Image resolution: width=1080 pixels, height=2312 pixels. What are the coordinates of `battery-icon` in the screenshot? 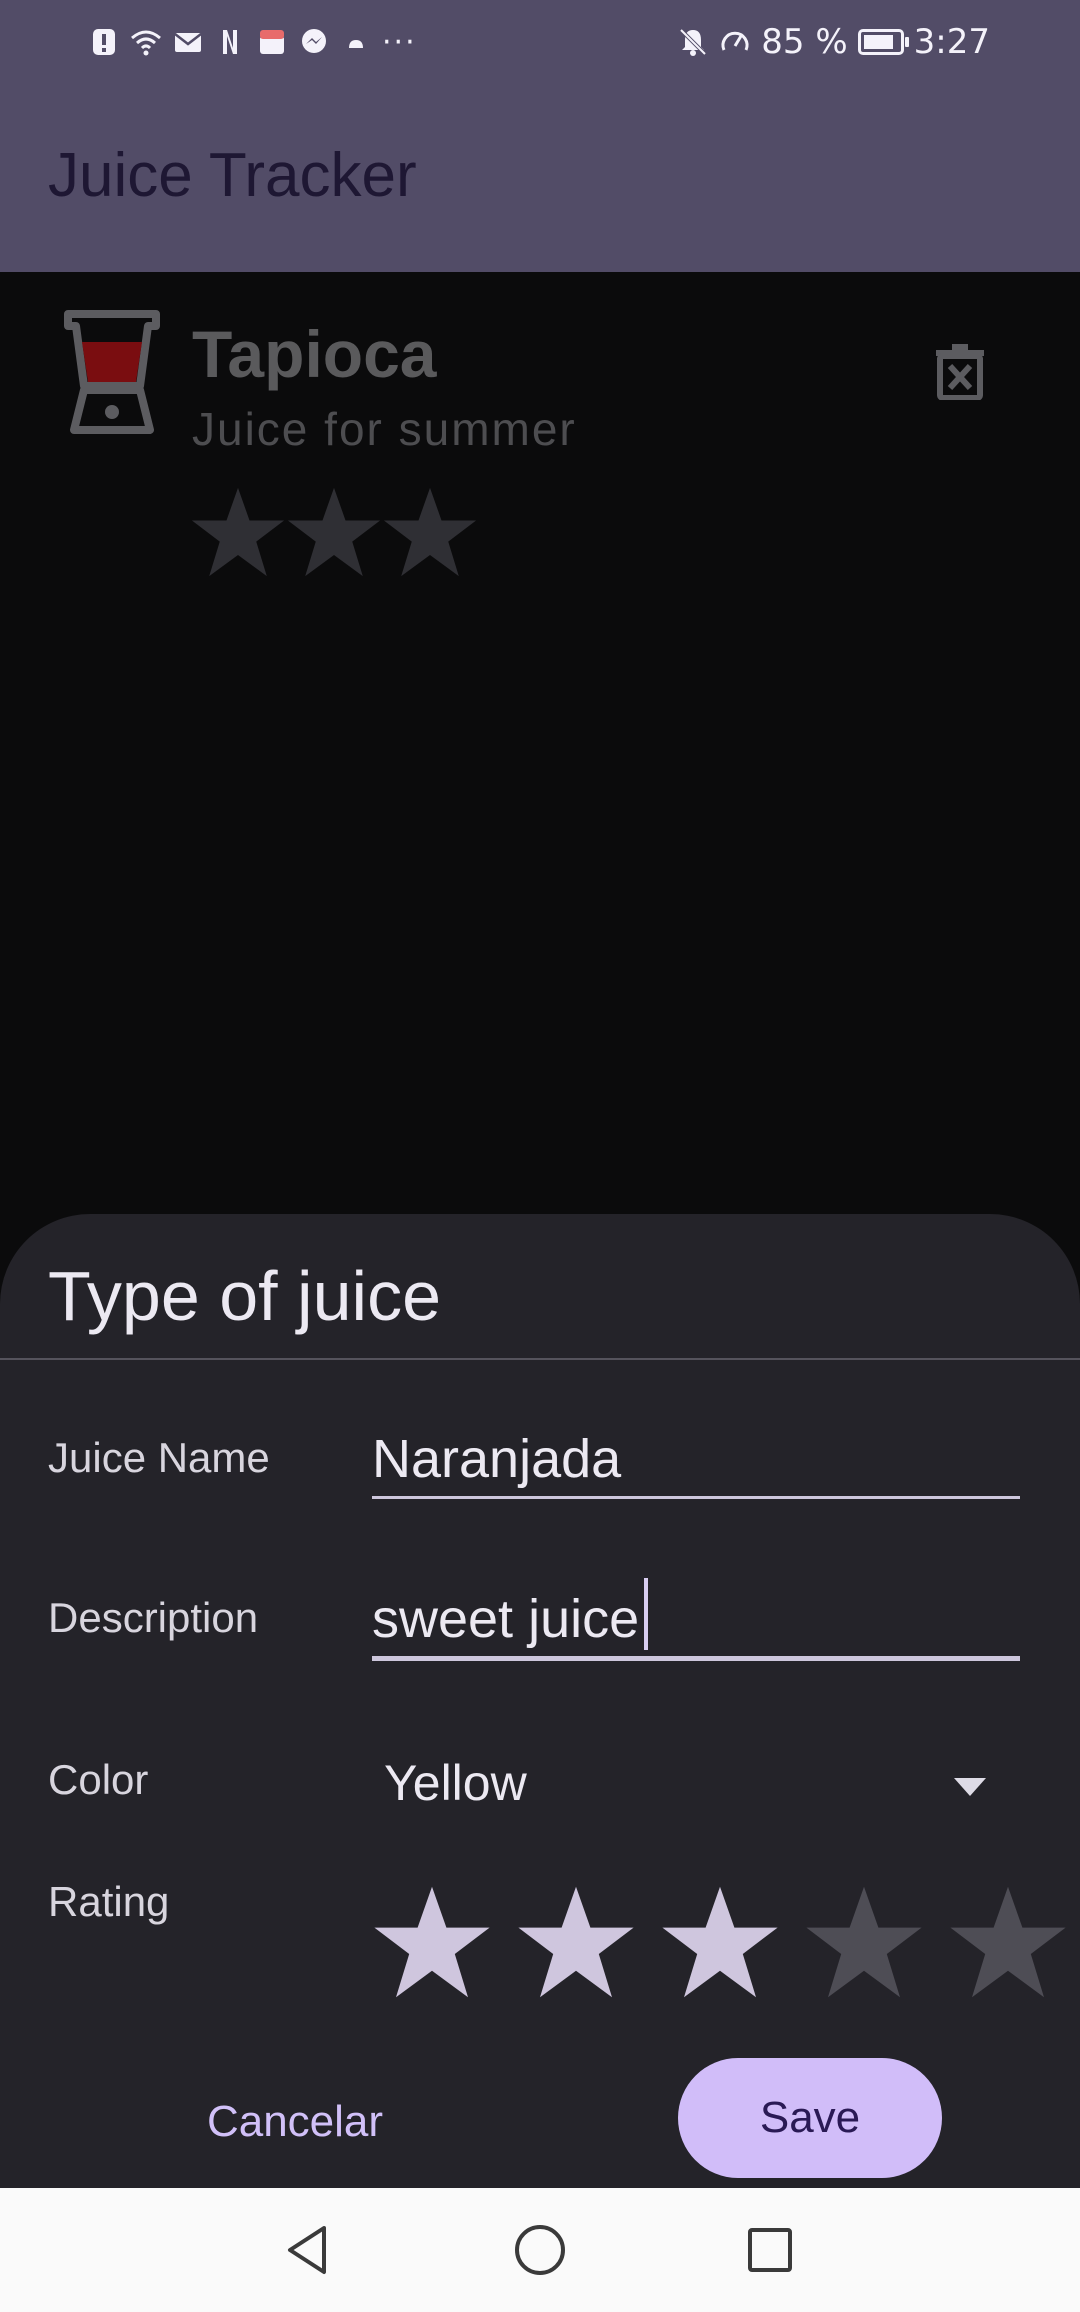 It's located at (883, 42).